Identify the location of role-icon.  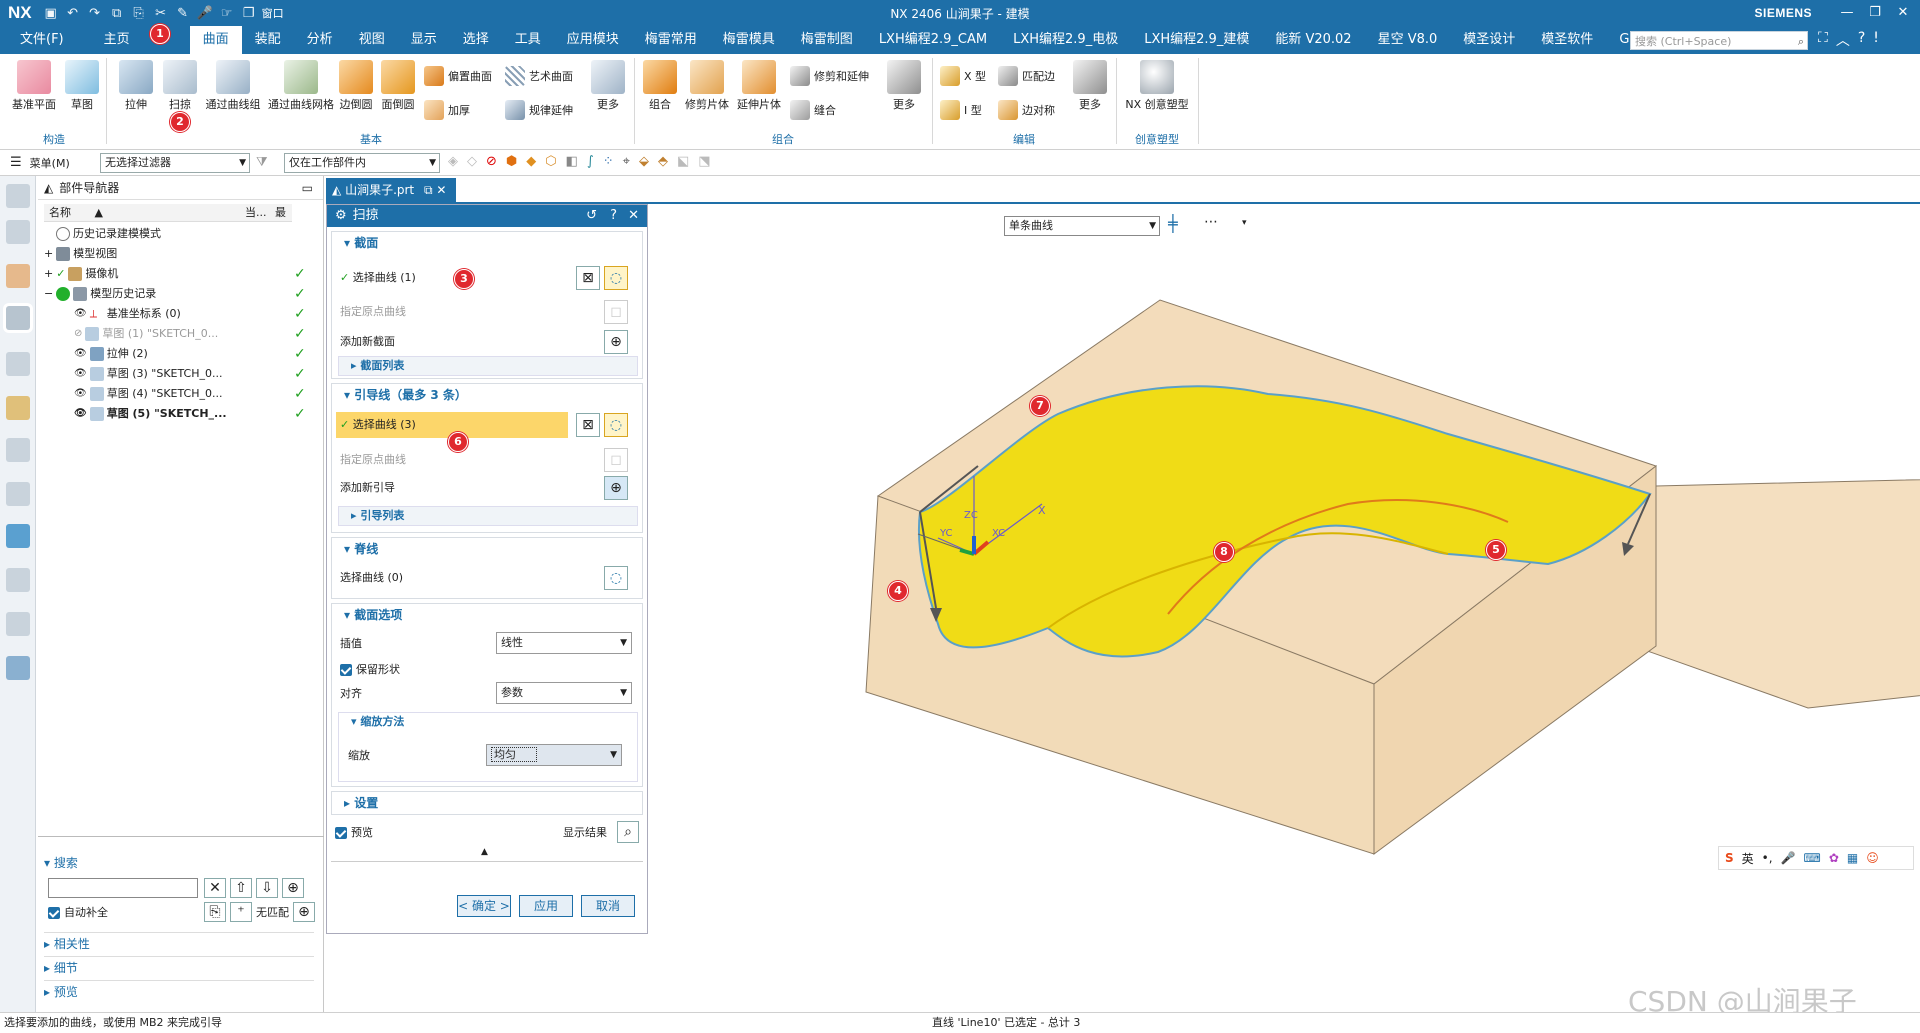
(18, 668).